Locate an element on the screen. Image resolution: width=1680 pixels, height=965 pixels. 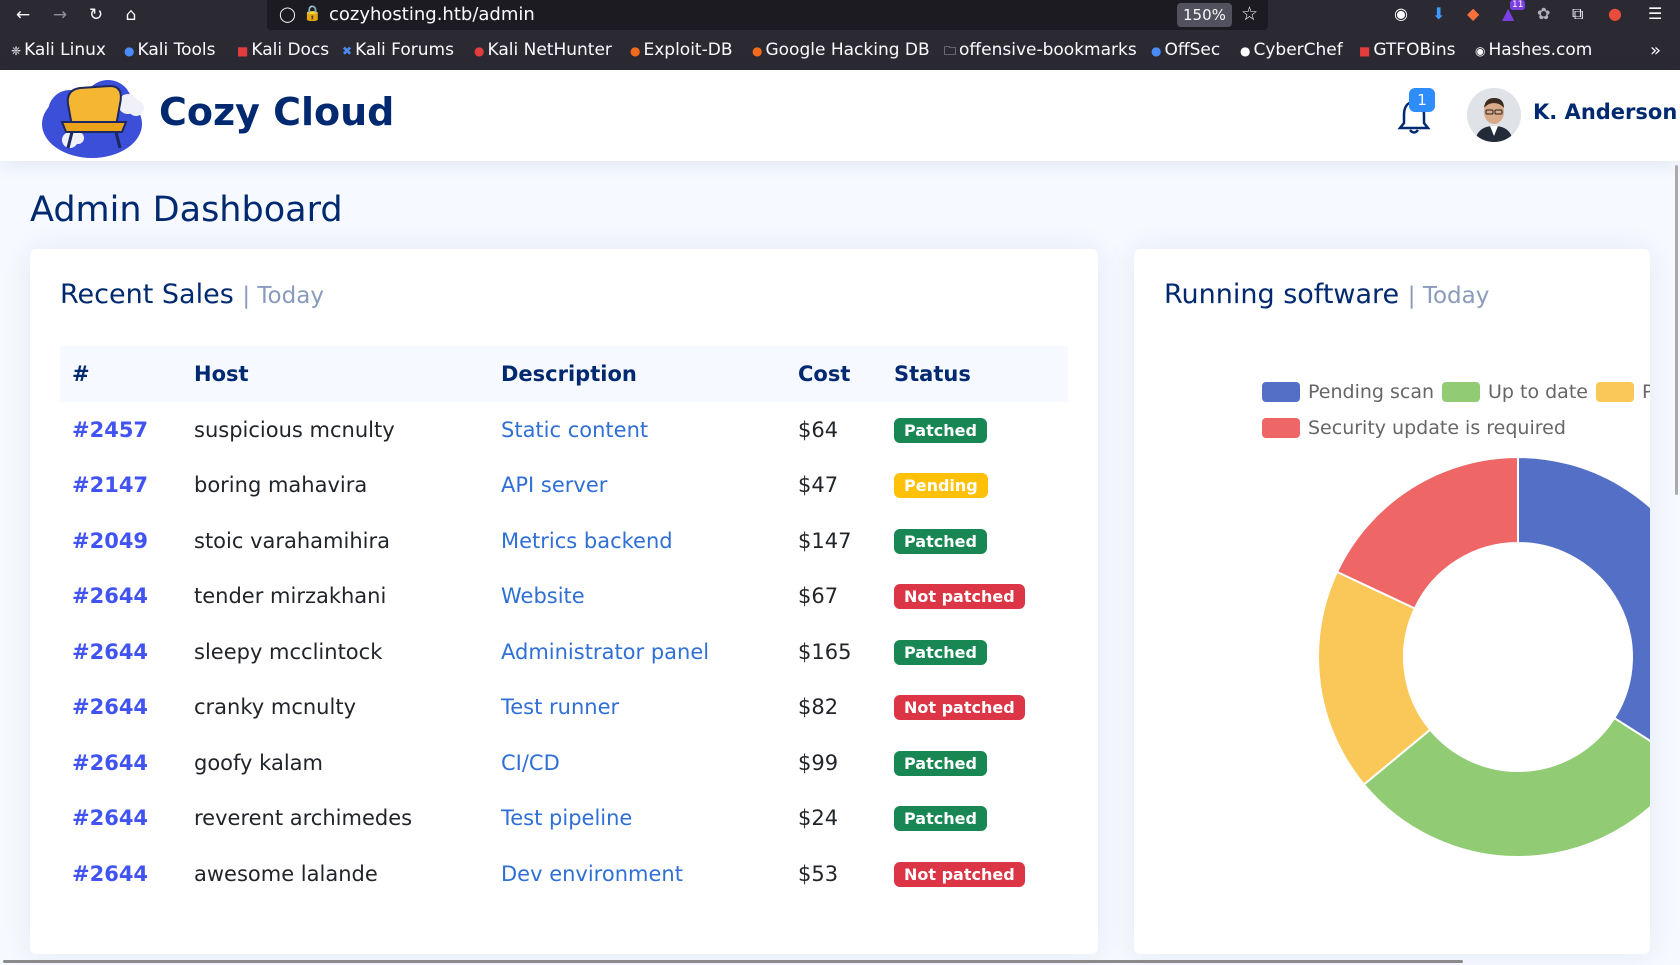
bookmark-hashes-com: ◉ Hashes.com is located at coordinates (1533, 50).